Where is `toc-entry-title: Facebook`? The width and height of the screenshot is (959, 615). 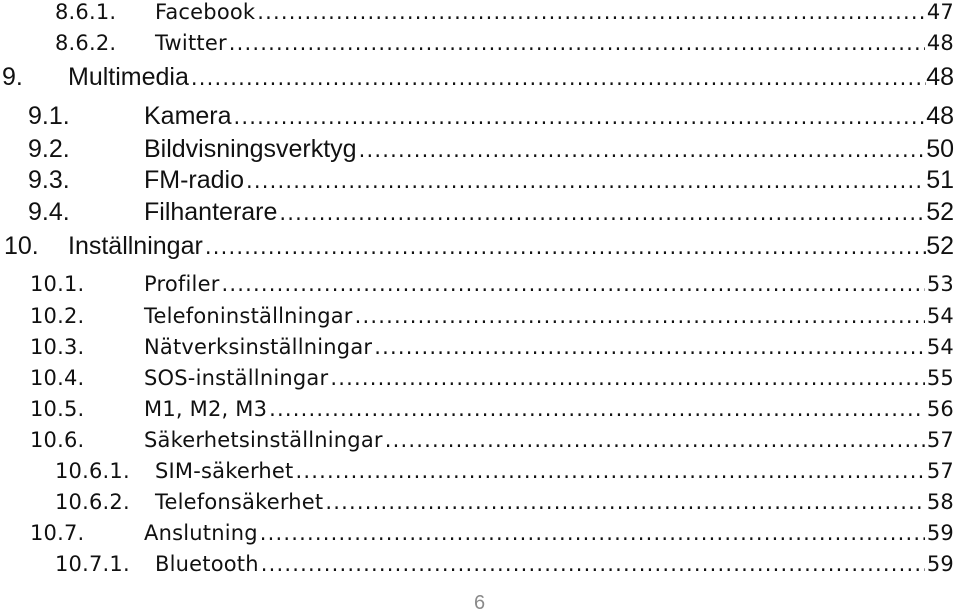
toc-entry-title: Facebook is located at coordinates (205, 12).